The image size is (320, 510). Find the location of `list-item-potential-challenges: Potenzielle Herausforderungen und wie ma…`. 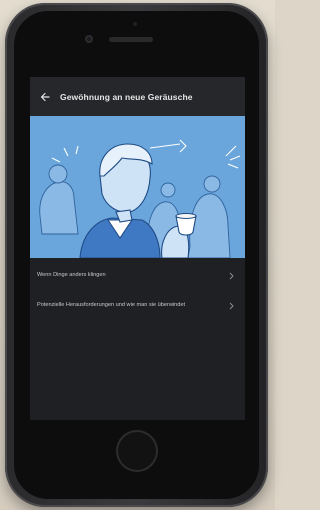

list-item-potential-challenges: Potenzielle Herausforderungen und wie ma… is located at coordinates (137, 306).